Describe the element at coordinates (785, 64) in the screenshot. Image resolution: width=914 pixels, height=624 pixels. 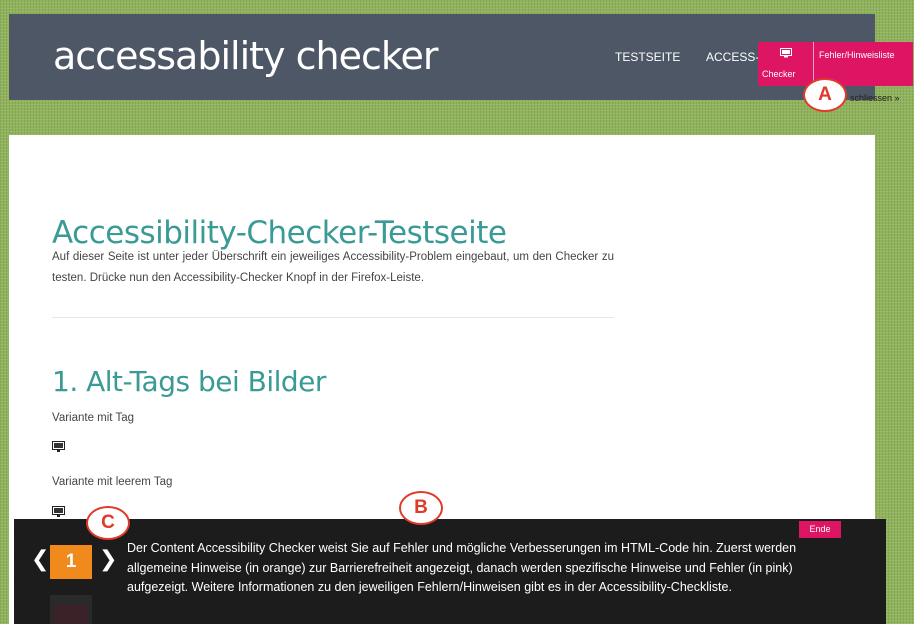
I see `checker-toolbar-button: Checker` at that location.